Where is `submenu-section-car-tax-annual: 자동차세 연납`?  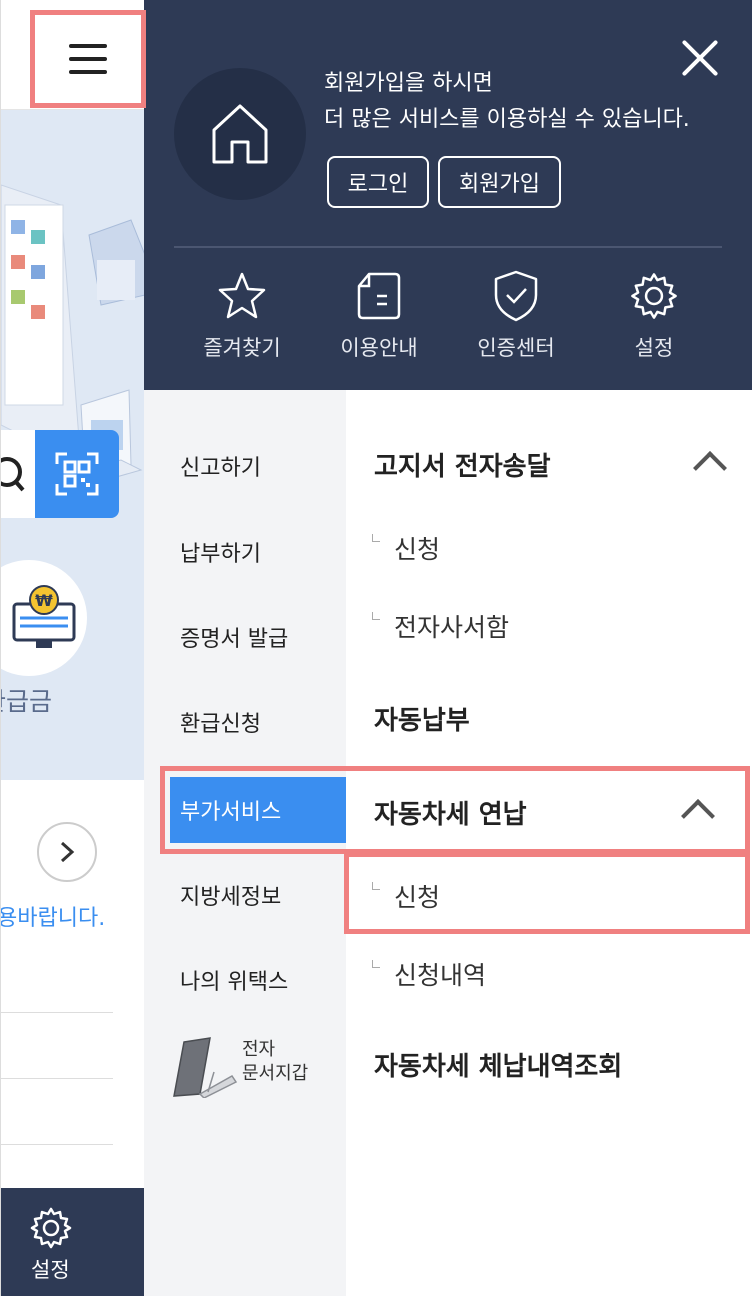
submenu-section-car-tax-annual: 자동차세 연납 is located at coordinates (559, 813).